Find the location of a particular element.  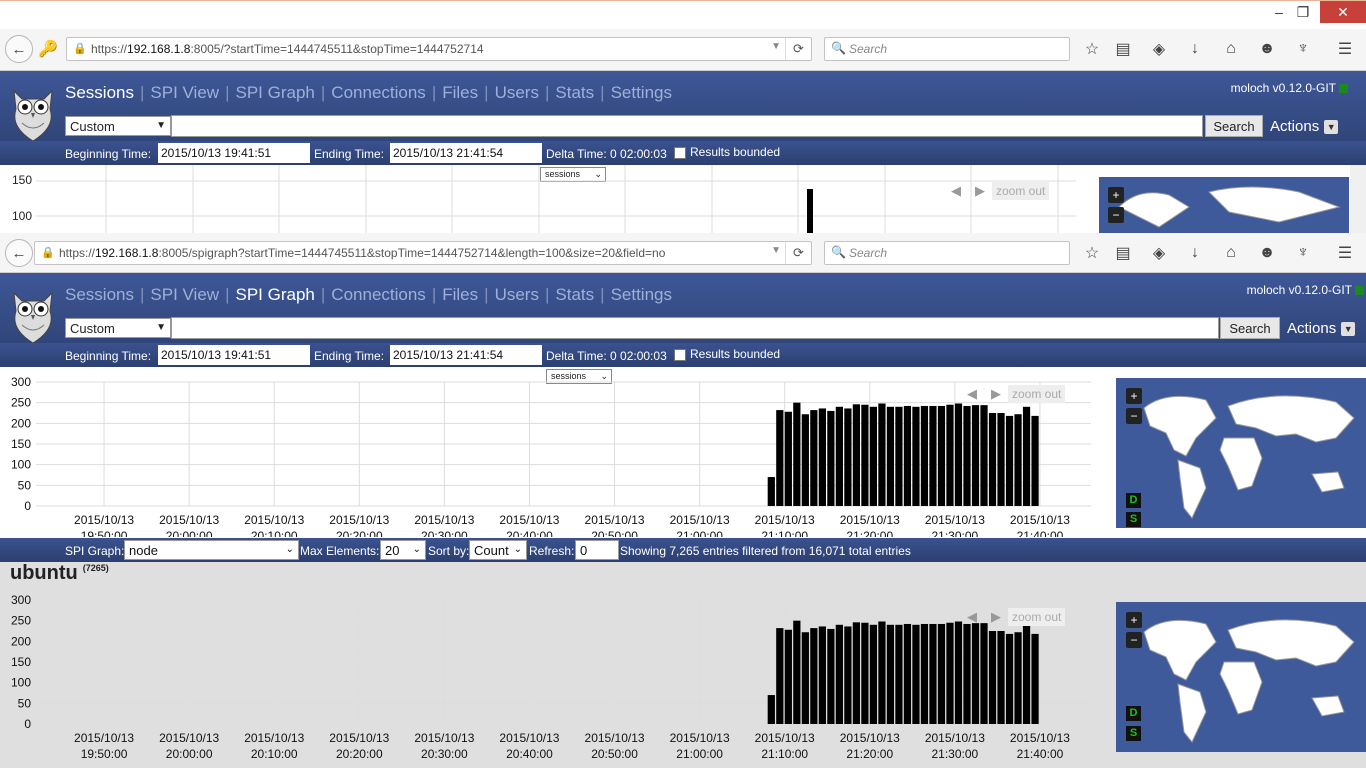

scrollbar is located at coordinates (1358, 199).